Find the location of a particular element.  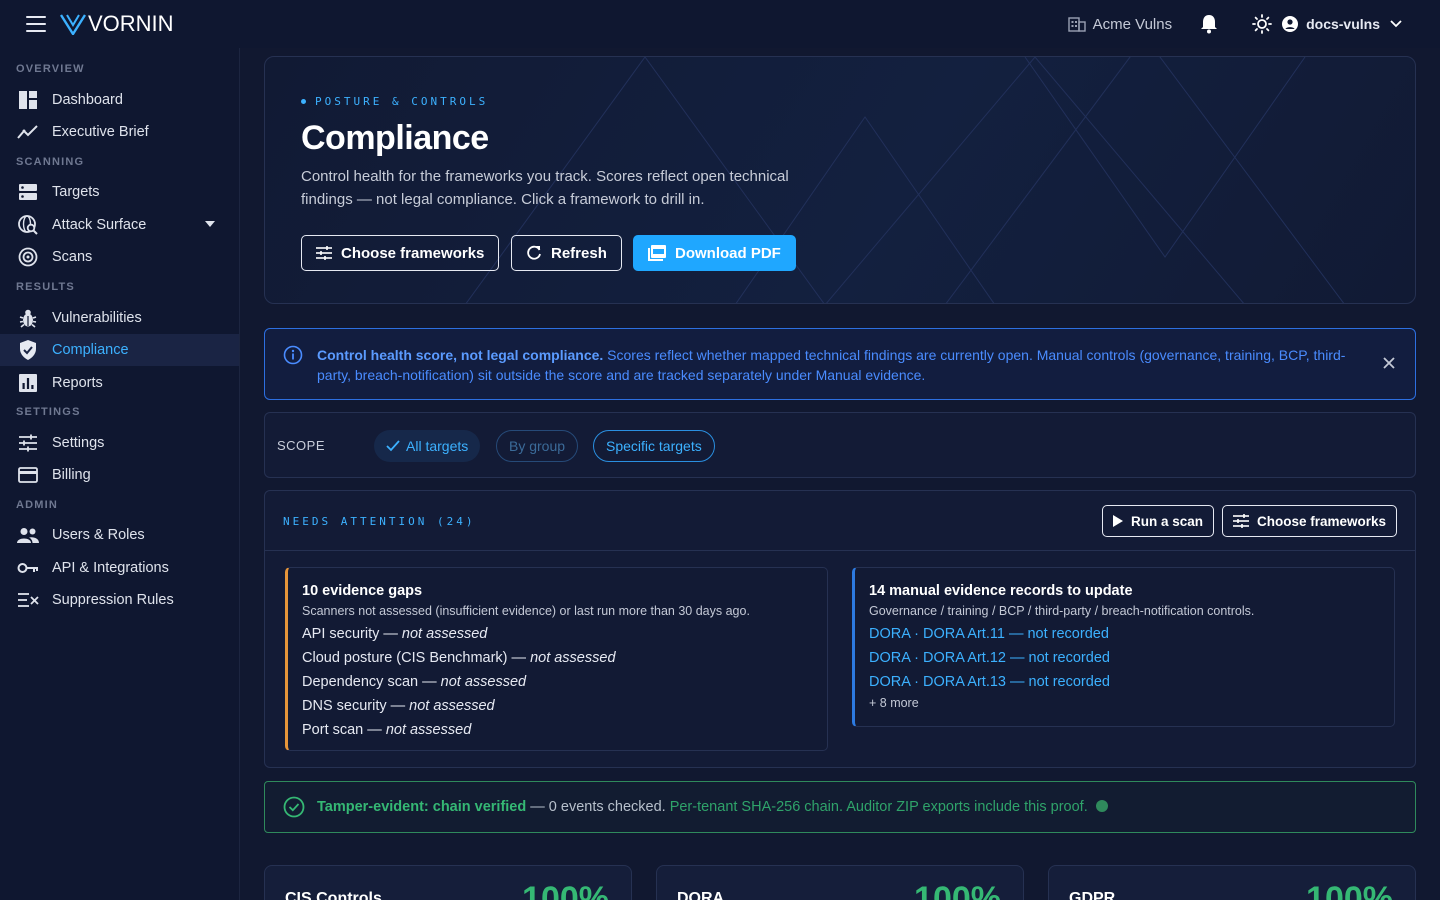

logo: VORNIN is located at coordinates (117, 23).